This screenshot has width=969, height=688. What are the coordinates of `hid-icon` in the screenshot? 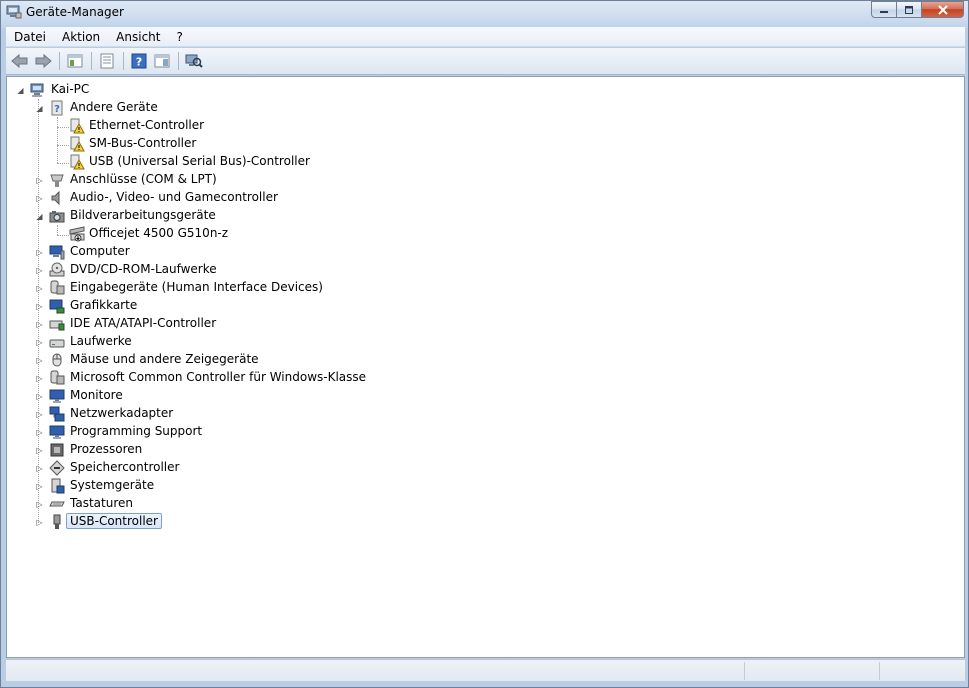 It's located at (57, 287).